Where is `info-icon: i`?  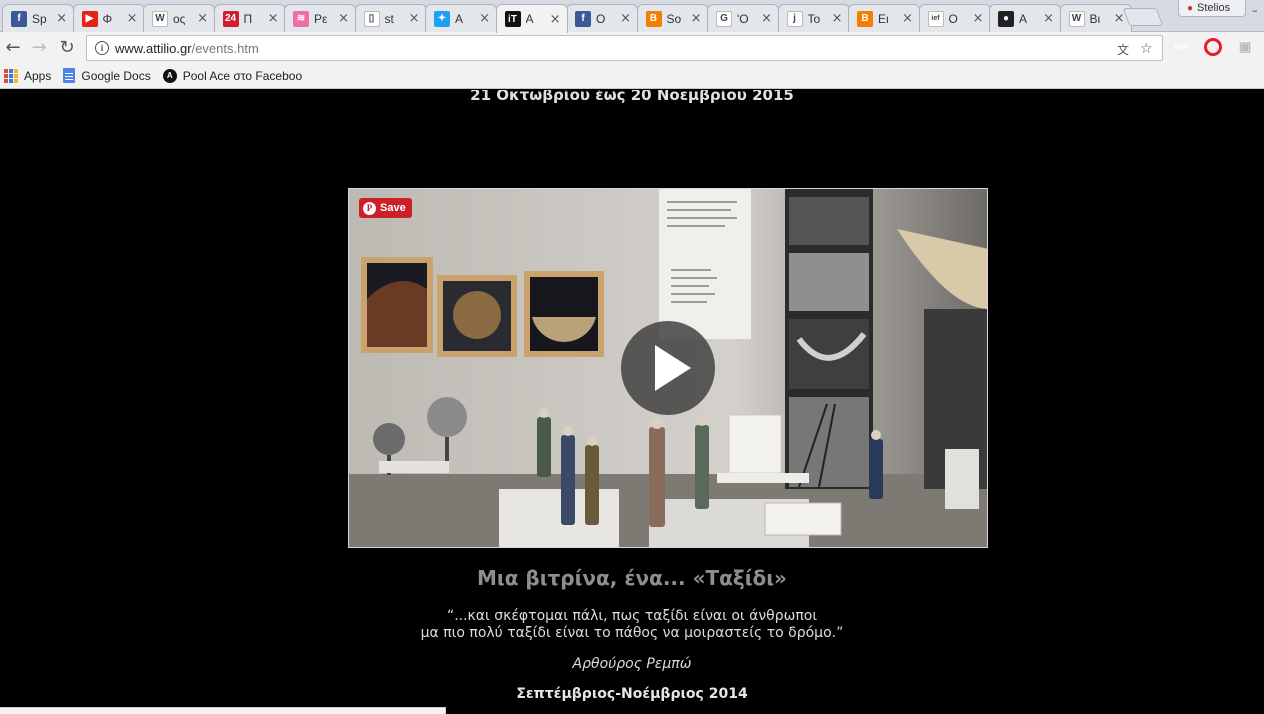
info-icon: i is located at coordinates (102, 48).